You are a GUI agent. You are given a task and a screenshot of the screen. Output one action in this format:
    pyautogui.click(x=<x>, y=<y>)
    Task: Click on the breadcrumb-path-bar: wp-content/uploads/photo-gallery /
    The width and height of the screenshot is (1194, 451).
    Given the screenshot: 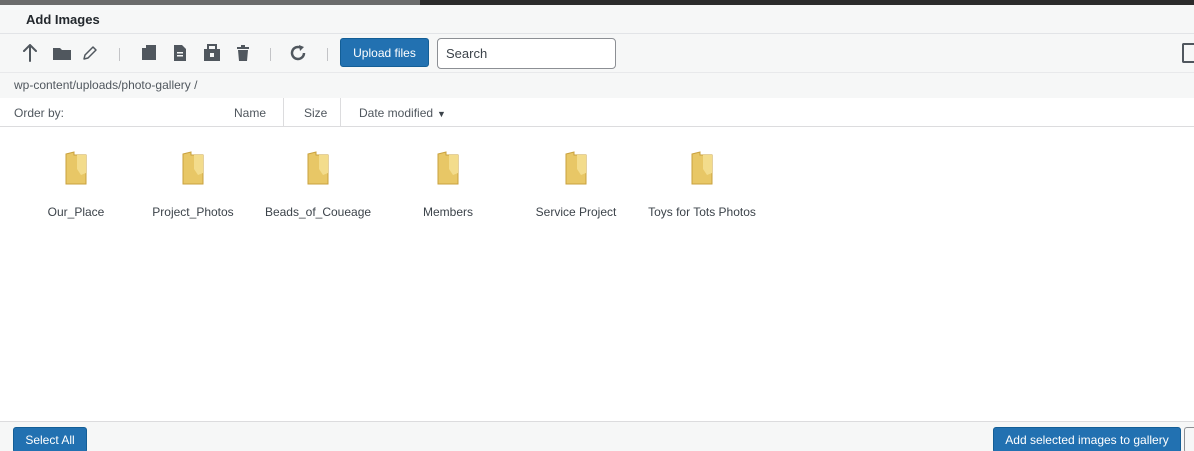 What is the action you would take?
    pyautogui.click(x=597, y=85)
    